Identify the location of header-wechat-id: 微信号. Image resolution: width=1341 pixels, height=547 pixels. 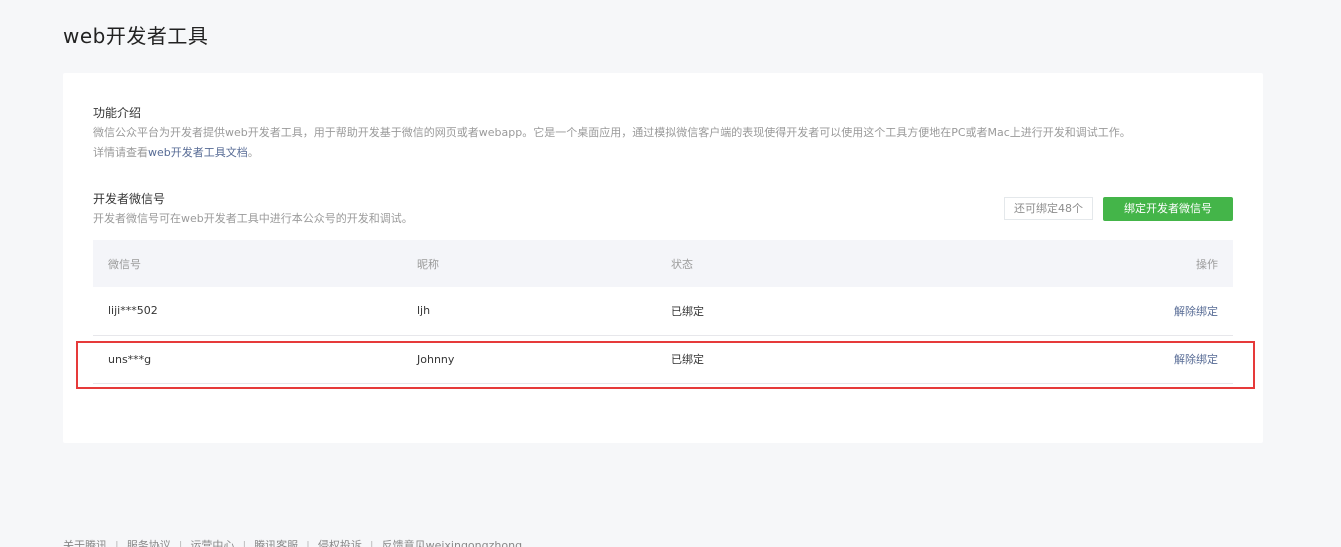
(124, 264).